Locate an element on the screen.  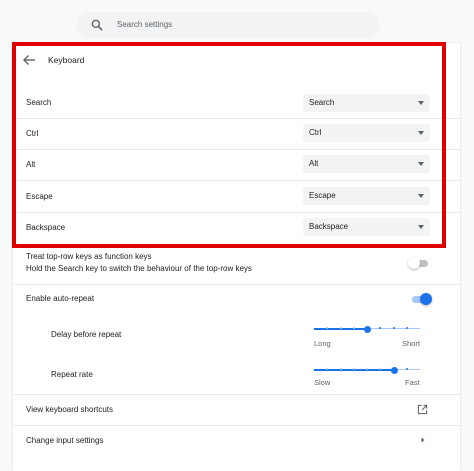
key-mapping-label: Alt is located at coordinates (31, 164).